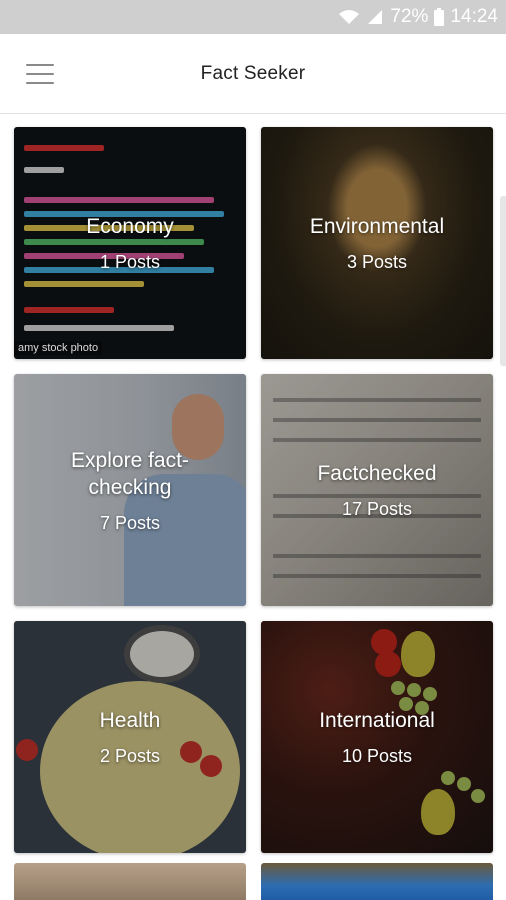  Describe the element at coordinates (377, 720) in the screenshot. I see `category-title: International` at that location.